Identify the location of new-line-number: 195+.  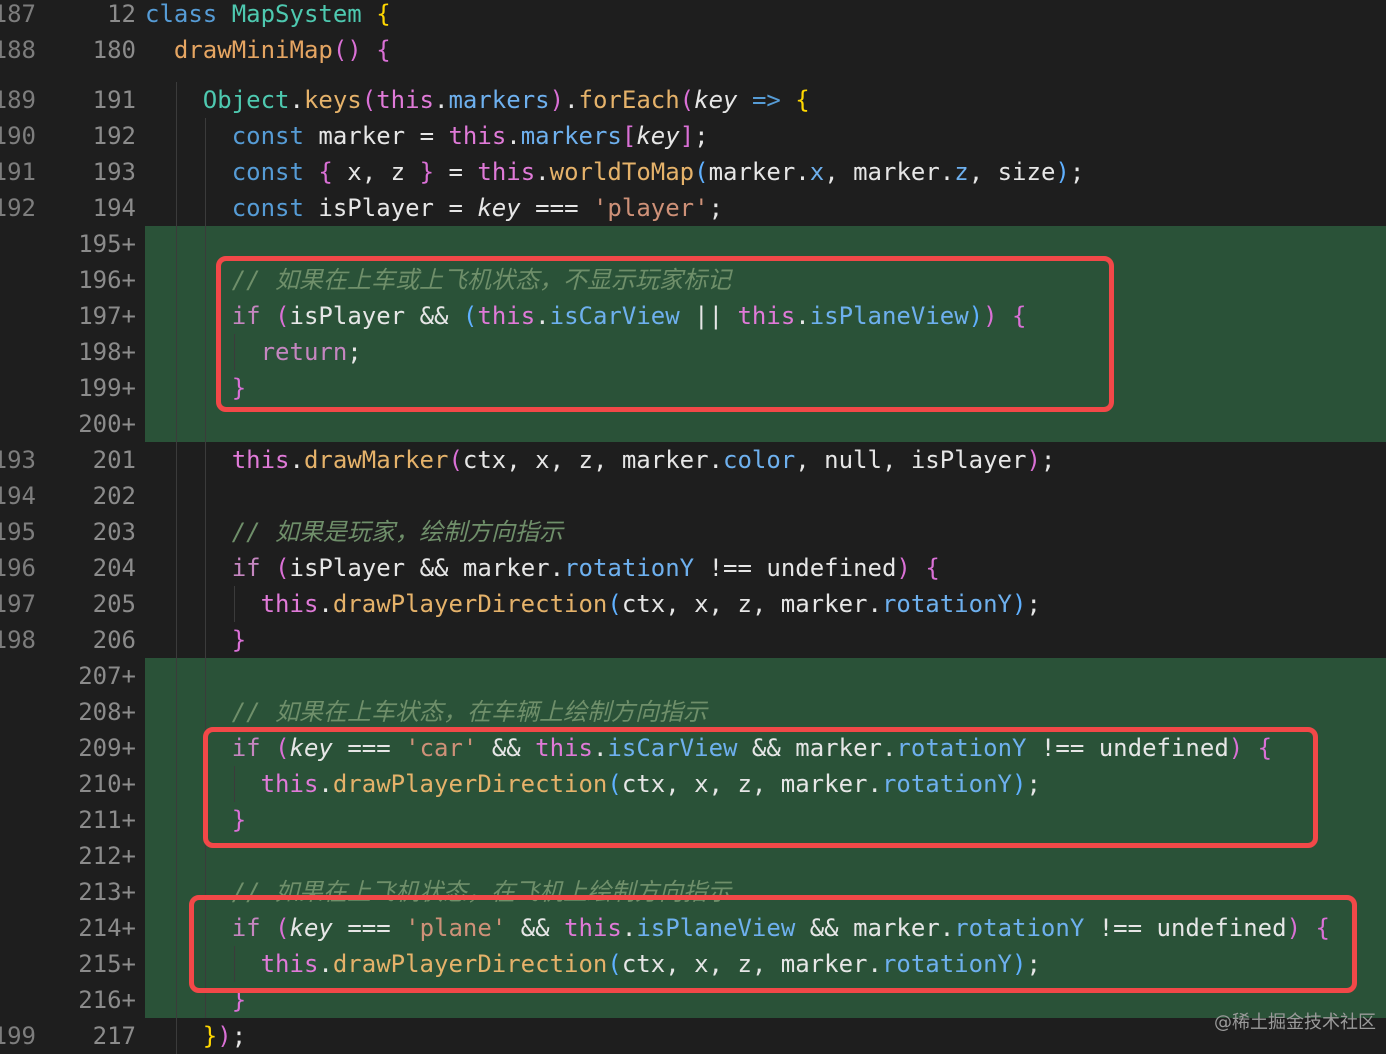
(107, 244).